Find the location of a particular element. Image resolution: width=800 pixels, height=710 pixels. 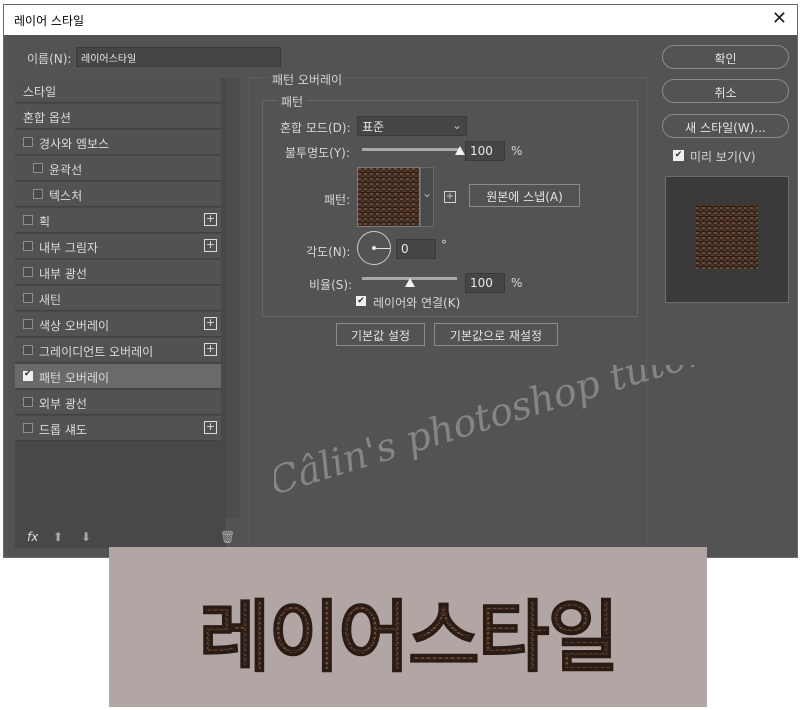

style-list-item: 획 + is located at coordinates (118, 220).